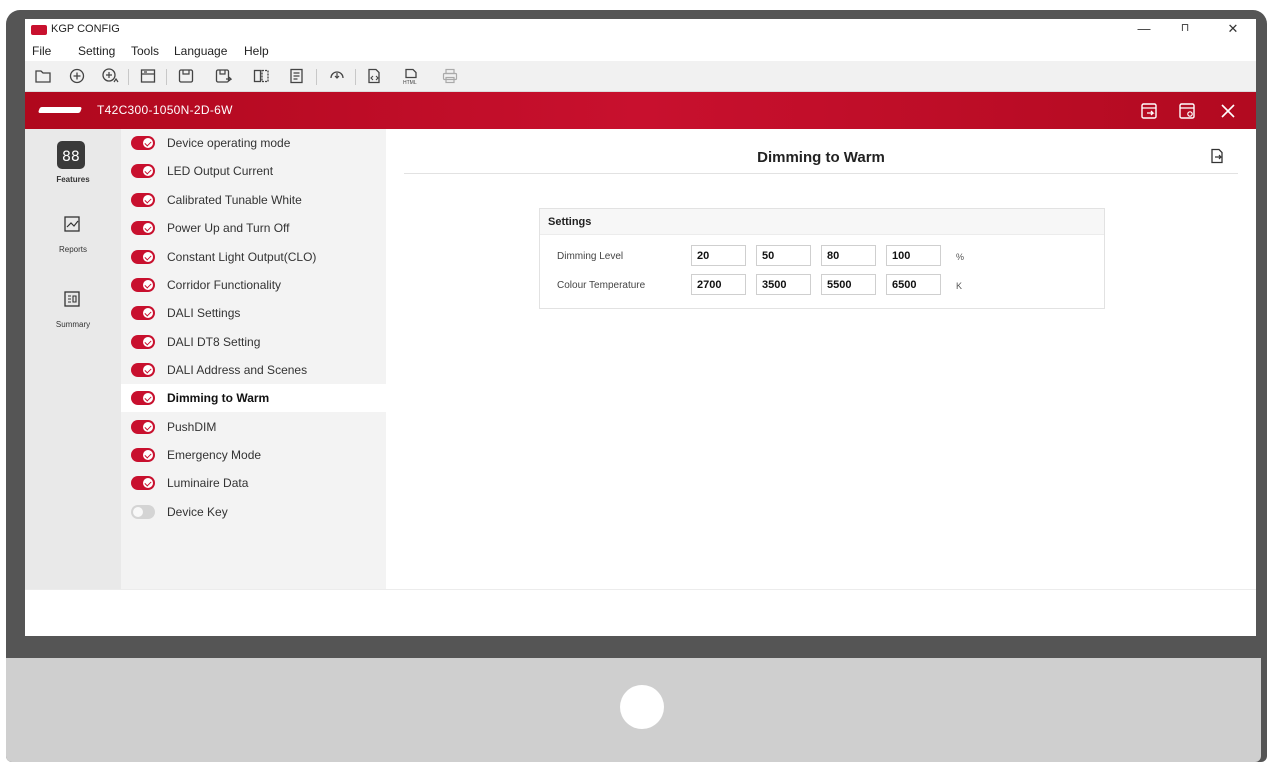  Describe the element at coordinates (253, 342) in the screenshot. I see `feature-dali-dt8: DALI DT8 Setting` at that location.